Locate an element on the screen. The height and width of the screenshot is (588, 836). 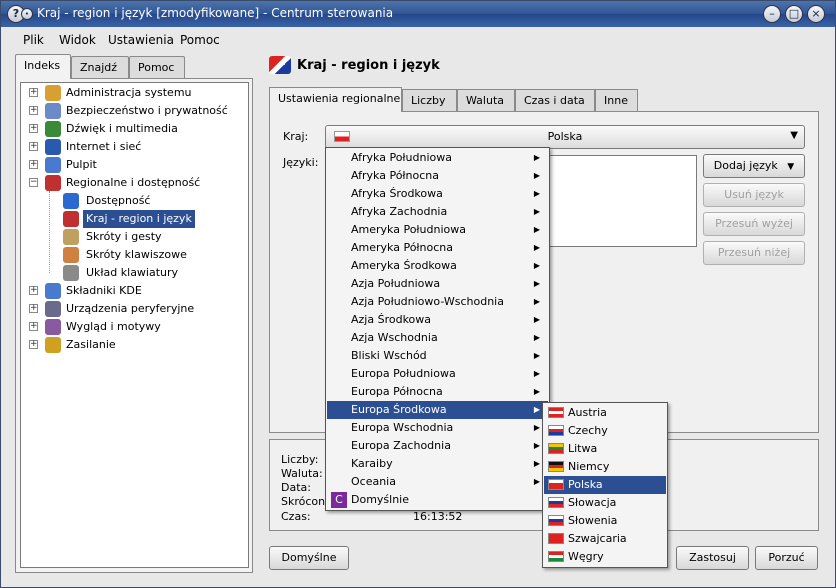
region-menu-item: Azja Południowo-Wschodnia ▶ is located at coordinates (437, 302).